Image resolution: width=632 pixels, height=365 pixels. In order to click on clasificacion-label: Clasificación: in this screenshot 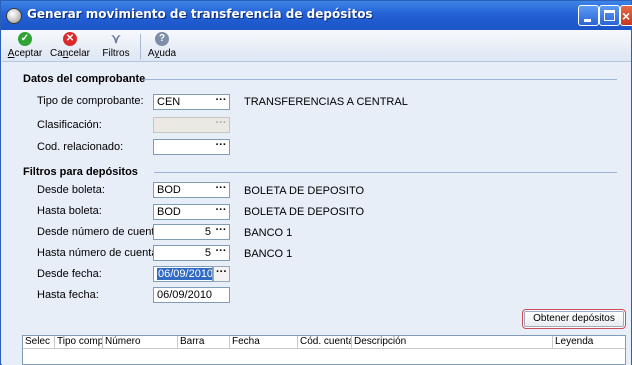, I will do `click(69, 125)`.